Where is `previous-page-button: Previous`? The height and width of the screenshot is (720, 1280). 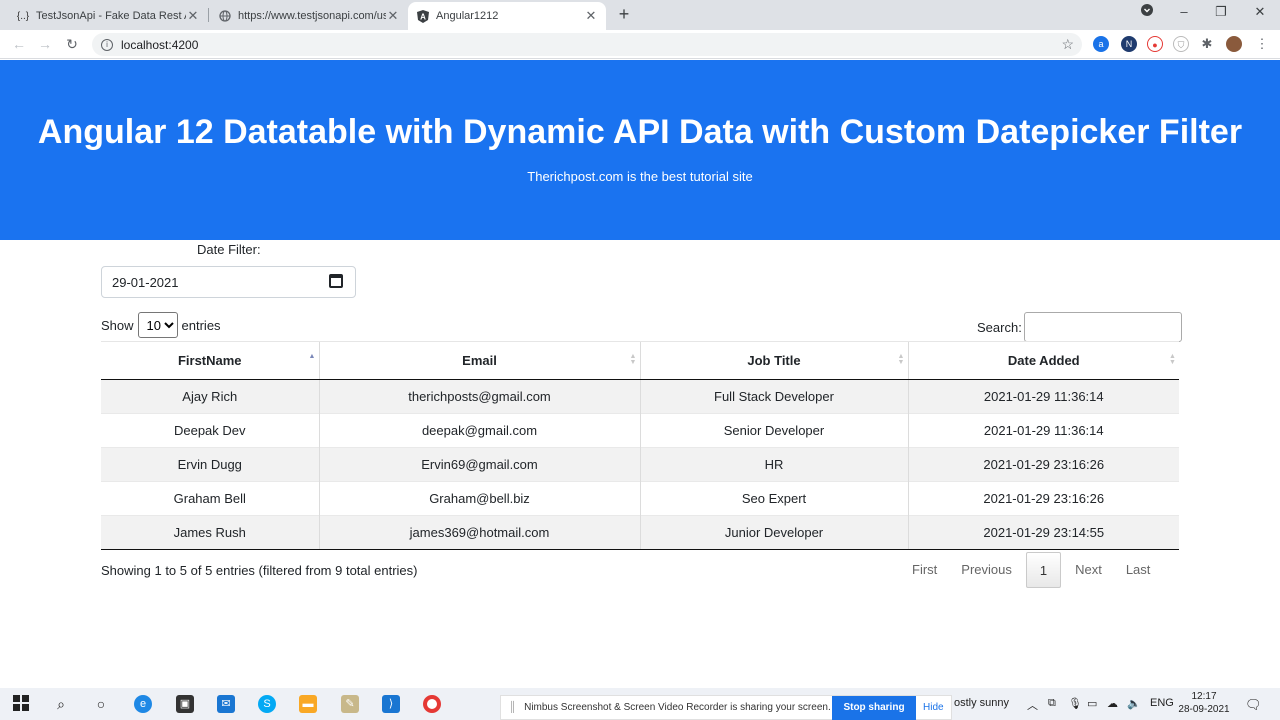
previous-page-button: Previous is located at coordinates (986, 570).